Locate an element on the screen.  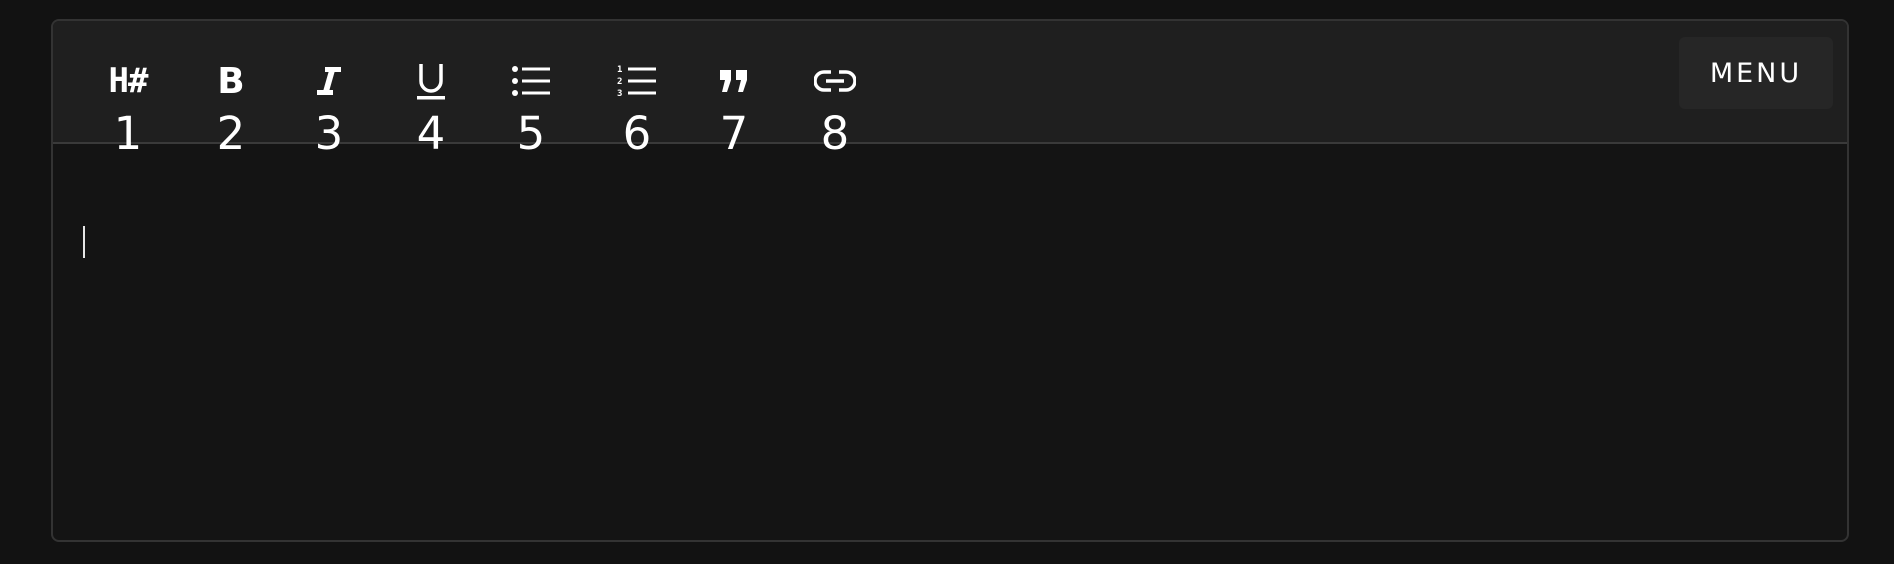
heading-button: H# 1 is located at coordinates (128, 90).